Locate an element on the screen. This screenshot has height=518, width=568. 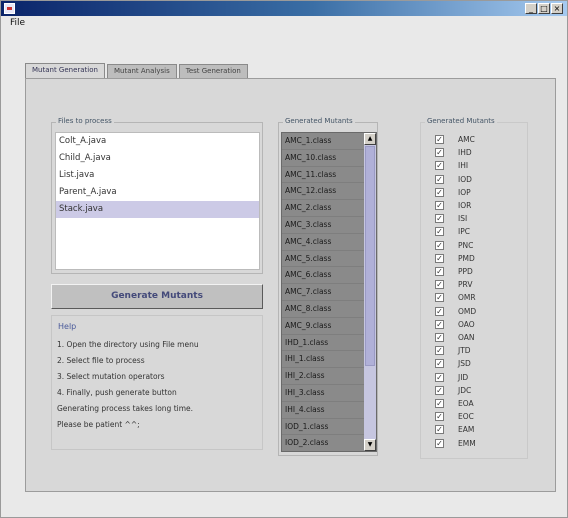
file-item-selected: Stack.java is located at coordinates (157, 209).